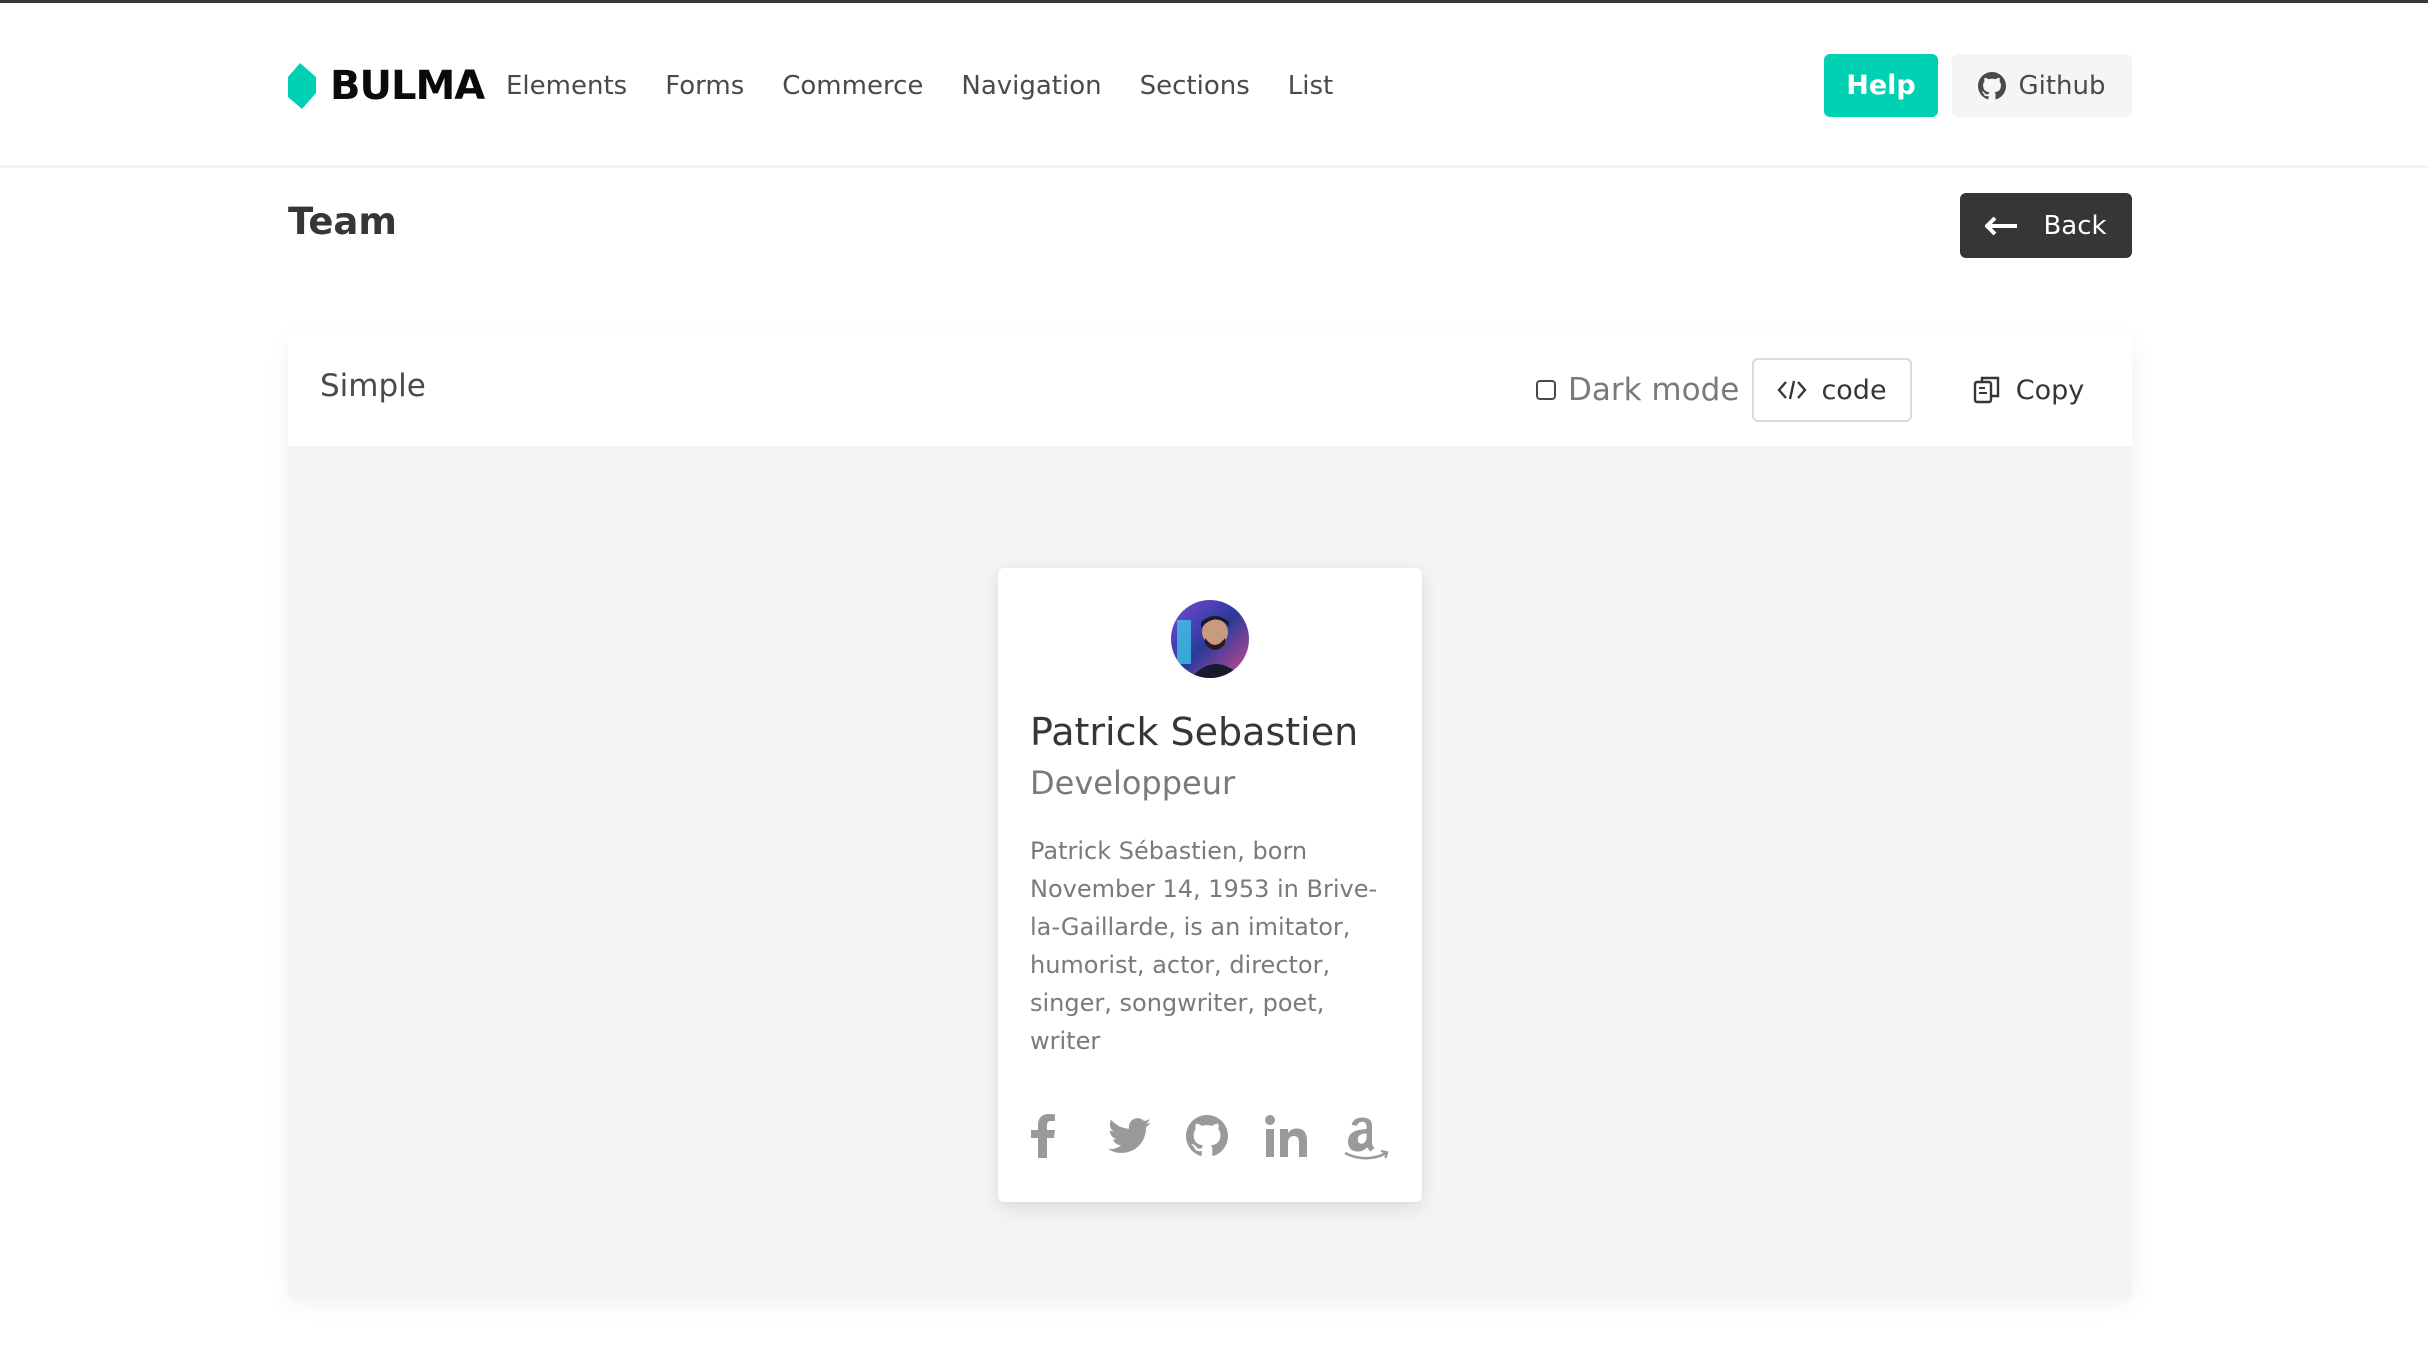 This screenshot has height=1370, width=2428. I want to click on linkedin-link, so click(1303, 1136).